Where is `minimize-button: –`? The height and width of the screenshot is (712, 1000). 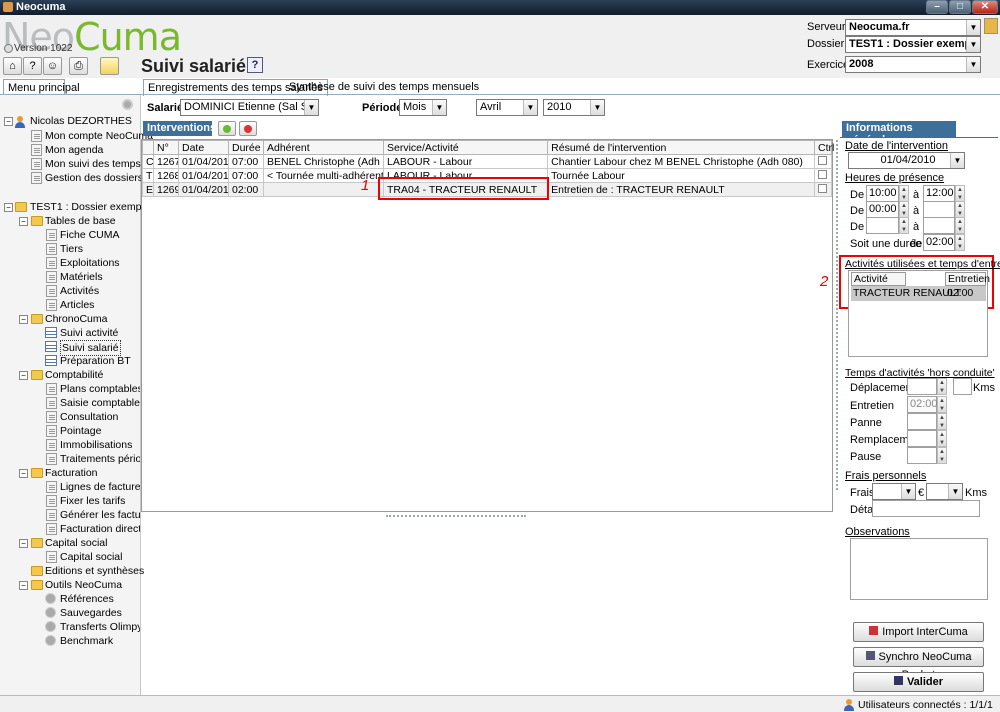
minimize-button: – is located at coordinates (937, 7).